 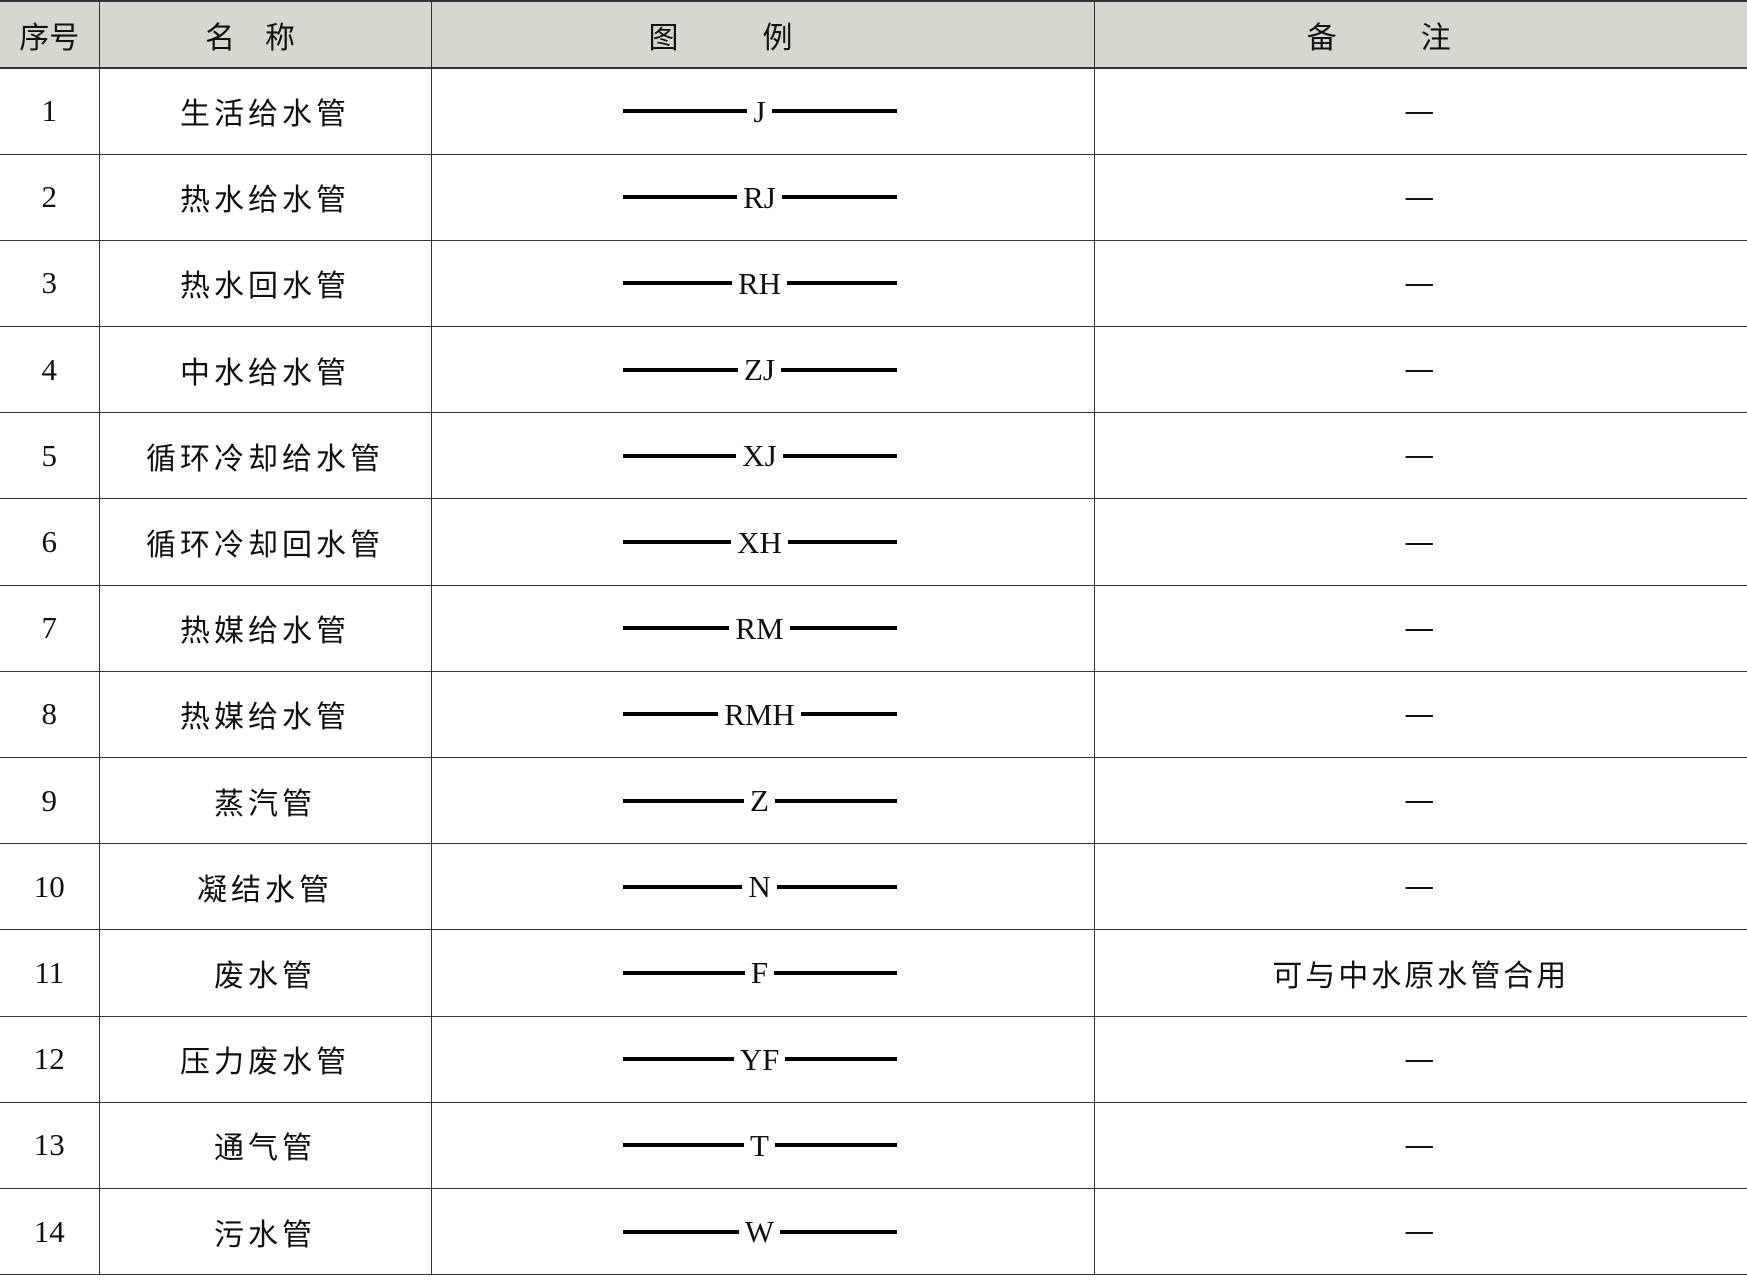 I want to click on pipe-code: RM, so click(x=759, y=628).